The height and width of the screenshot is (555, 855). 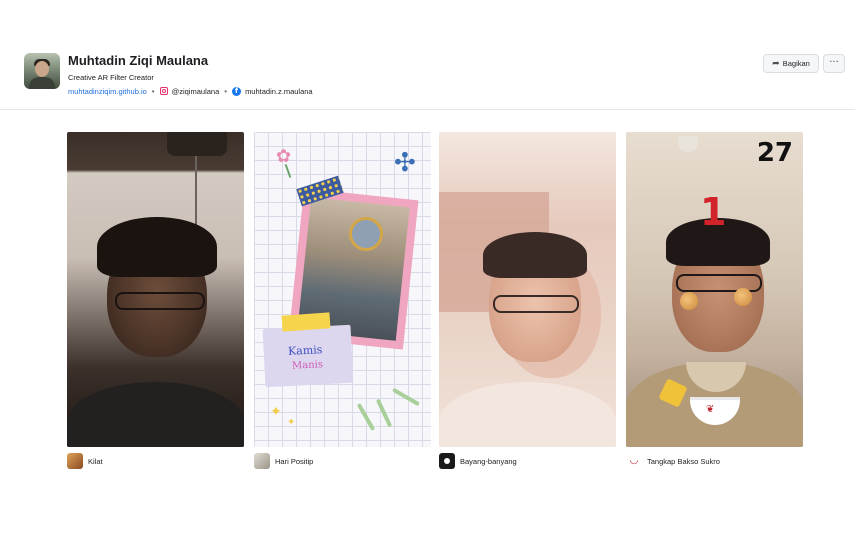 I want to click on filter-preview-tangkap-bakso-sukro: ❦ 1 27, so click(x=714, y=289).